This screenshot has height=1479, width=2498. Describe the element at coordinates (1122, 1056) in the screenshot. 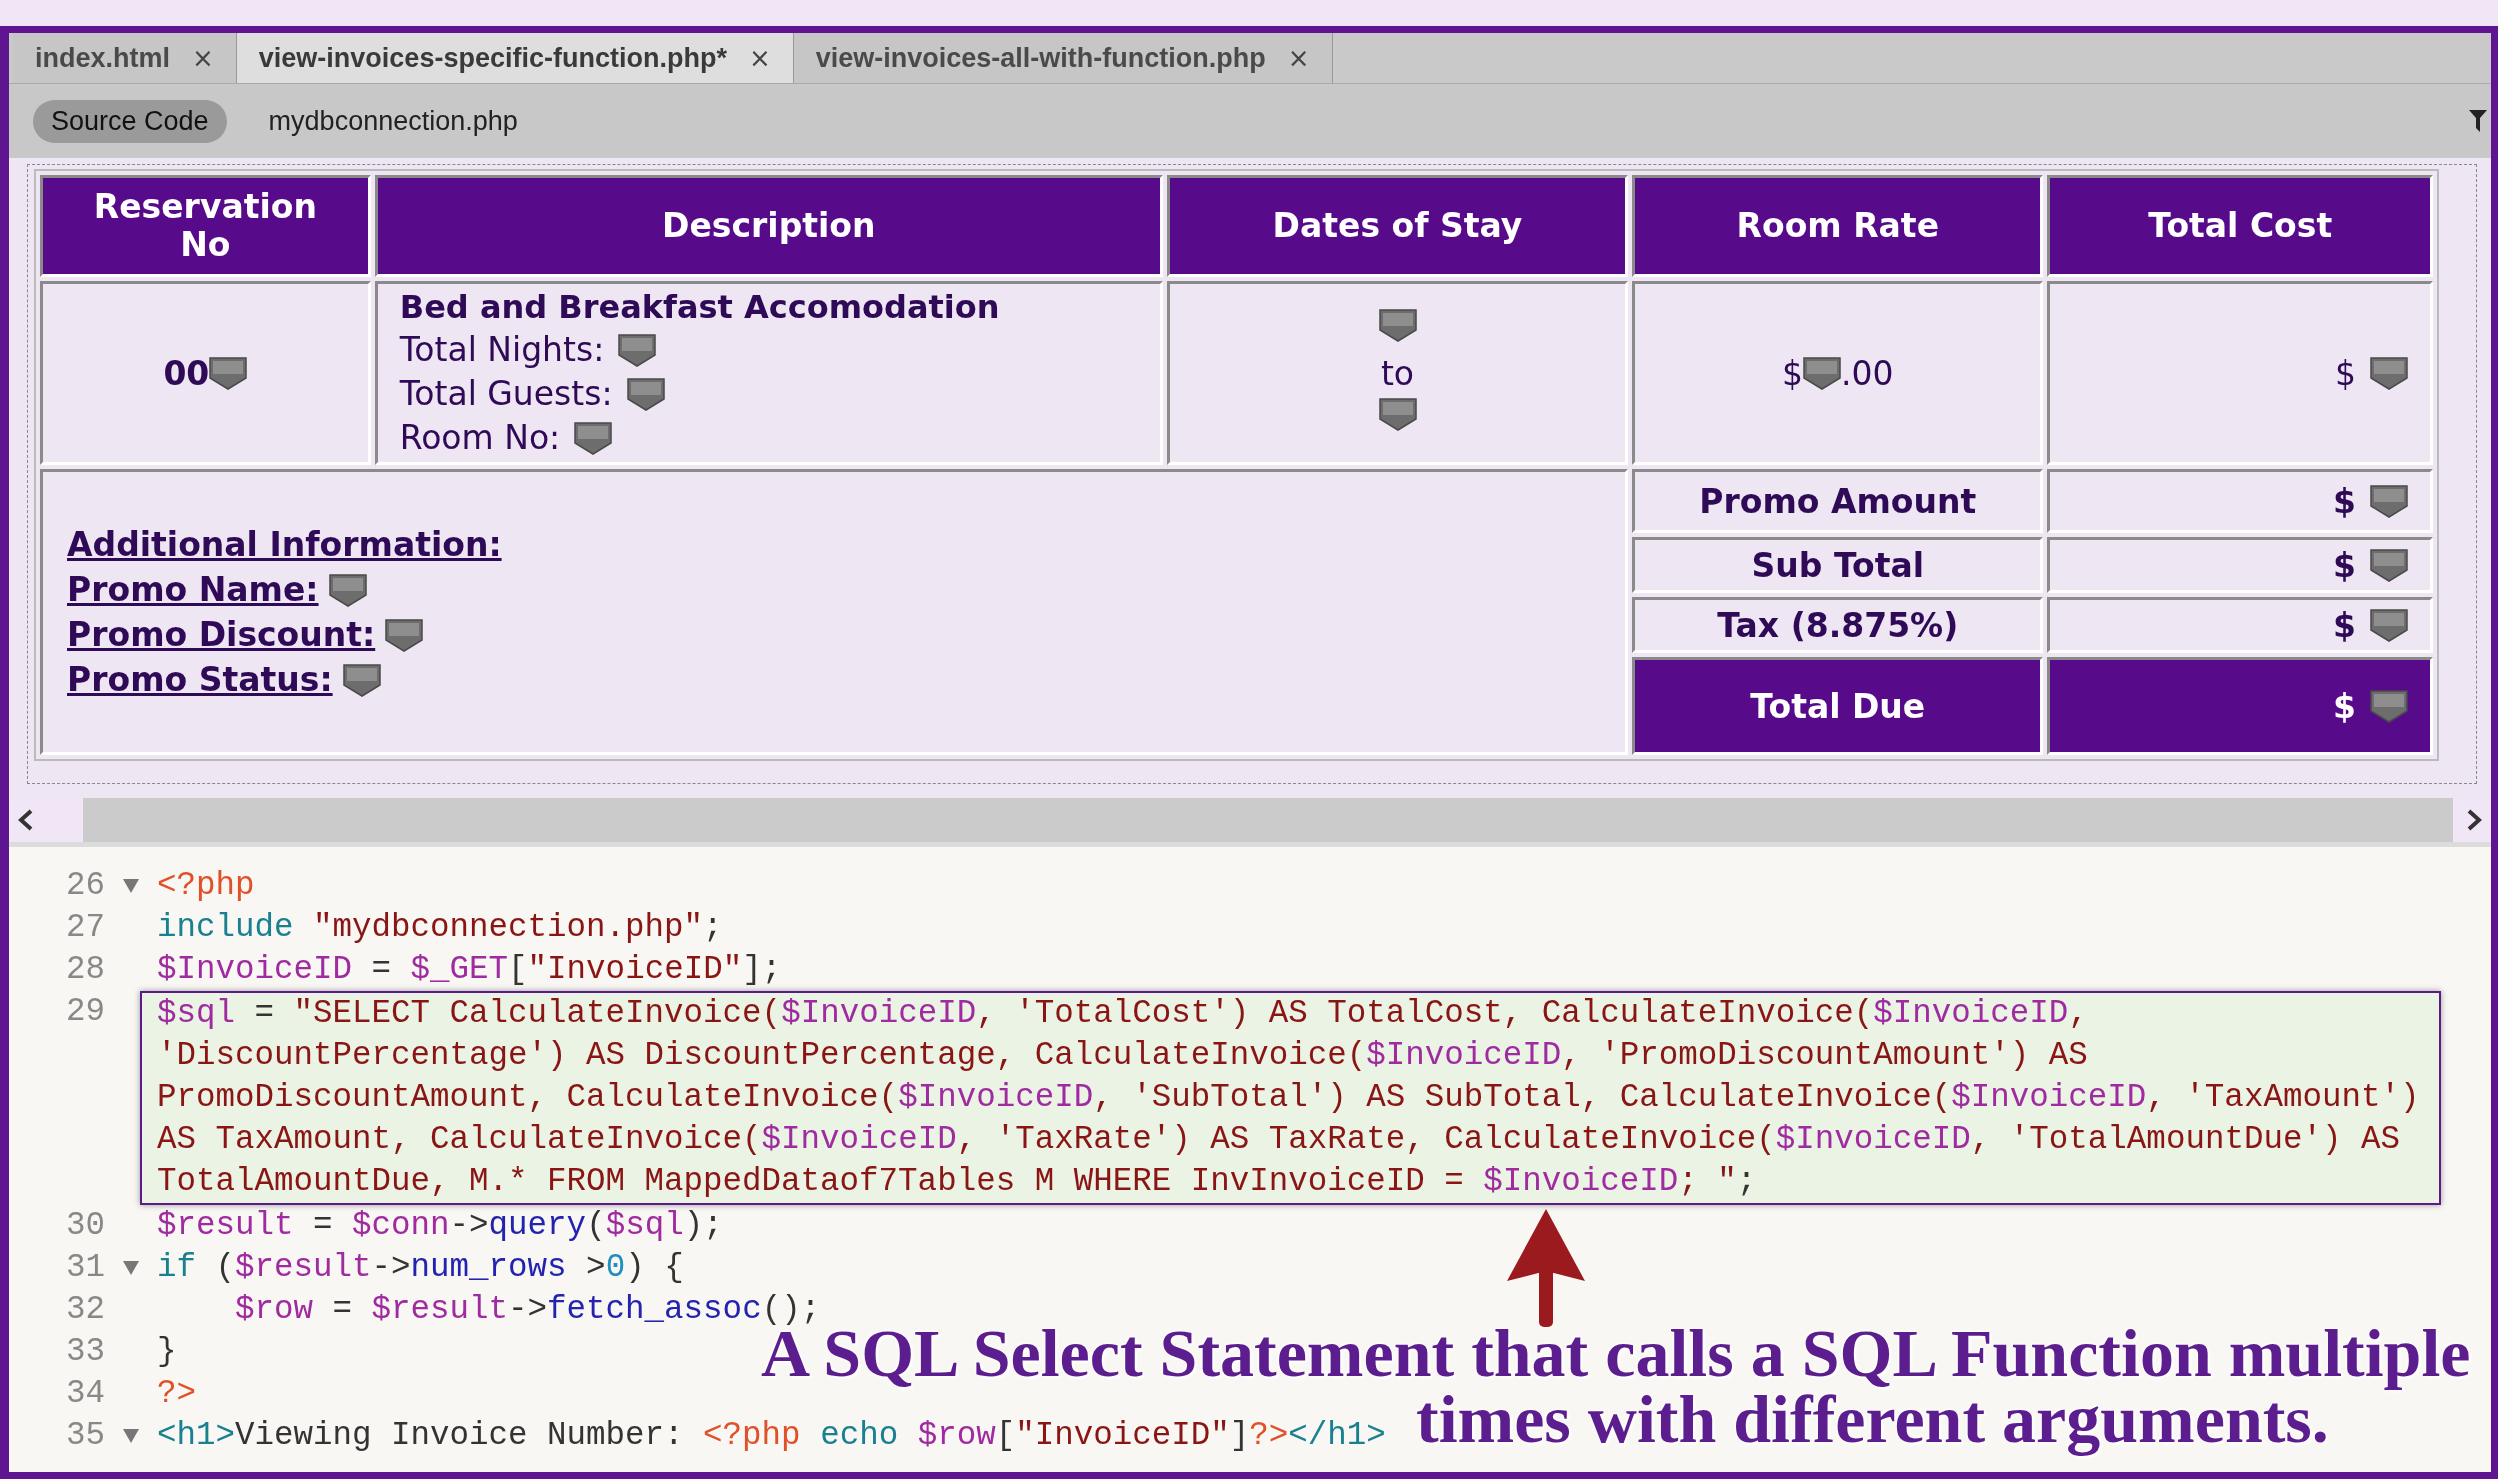

I see `code-line: 'DiscountPercentage') AS DiscountPercentage, CalculateInvoice($InvoiceID, 'PromoDiscountAmount') AS` at that location.